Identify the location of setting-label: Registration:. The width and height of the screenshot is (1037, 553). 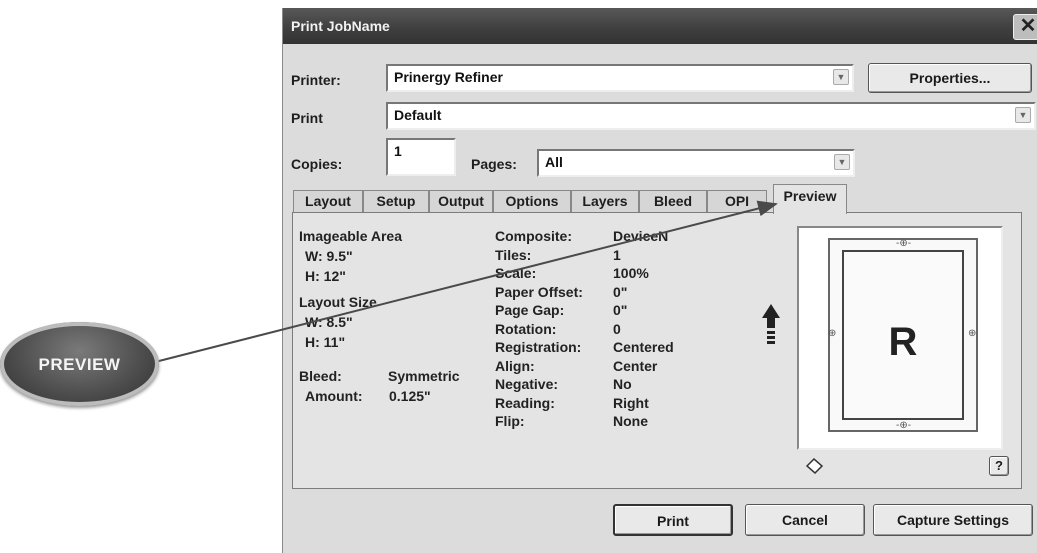
(538, 347).